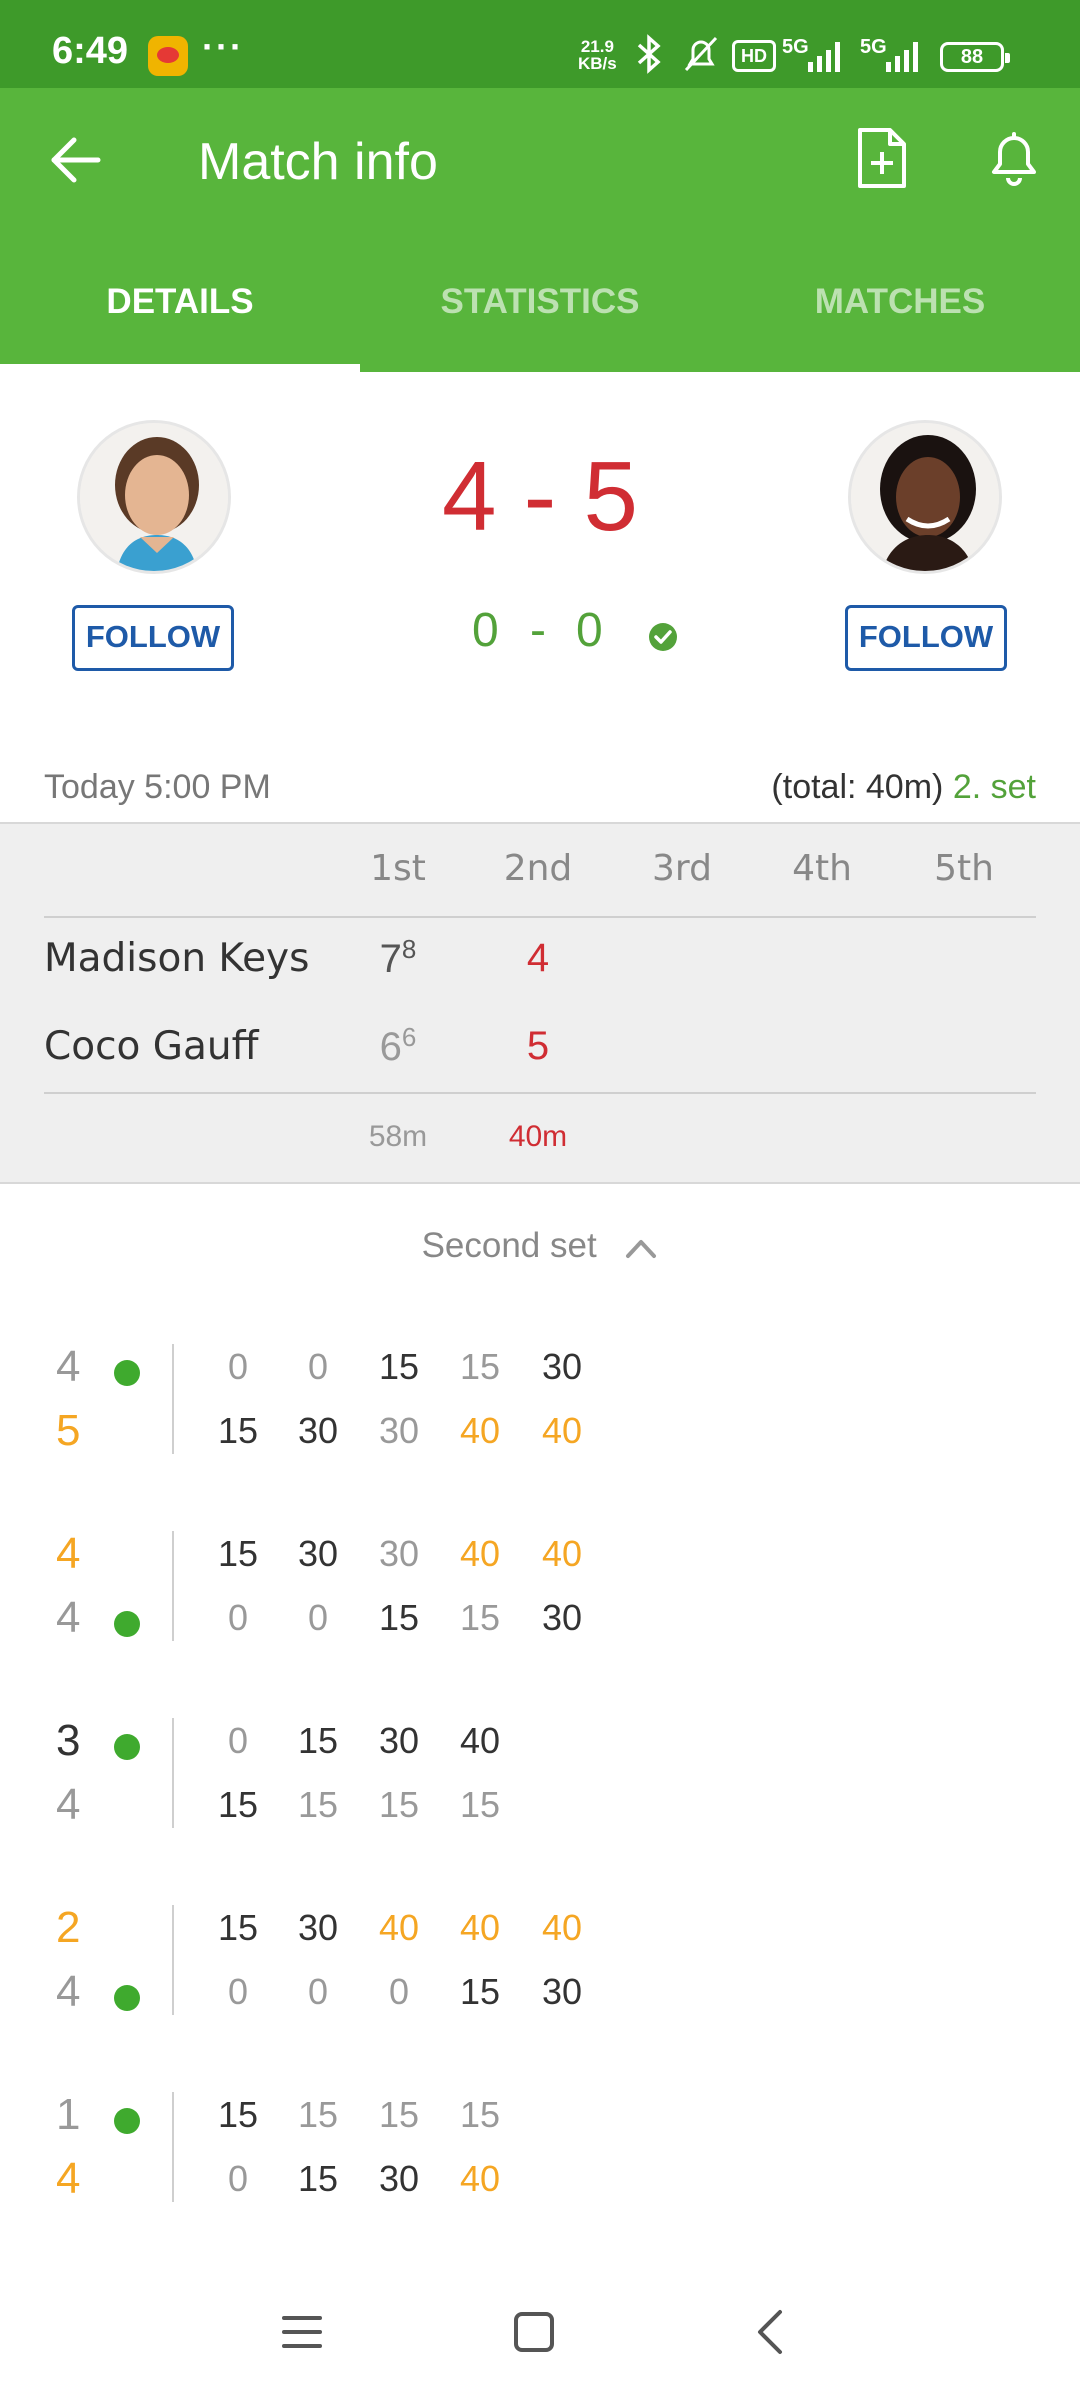  I want to click on game-block: 2 15 30 40 40 40 4 0 0 0 15 30, so click(540, 1964).